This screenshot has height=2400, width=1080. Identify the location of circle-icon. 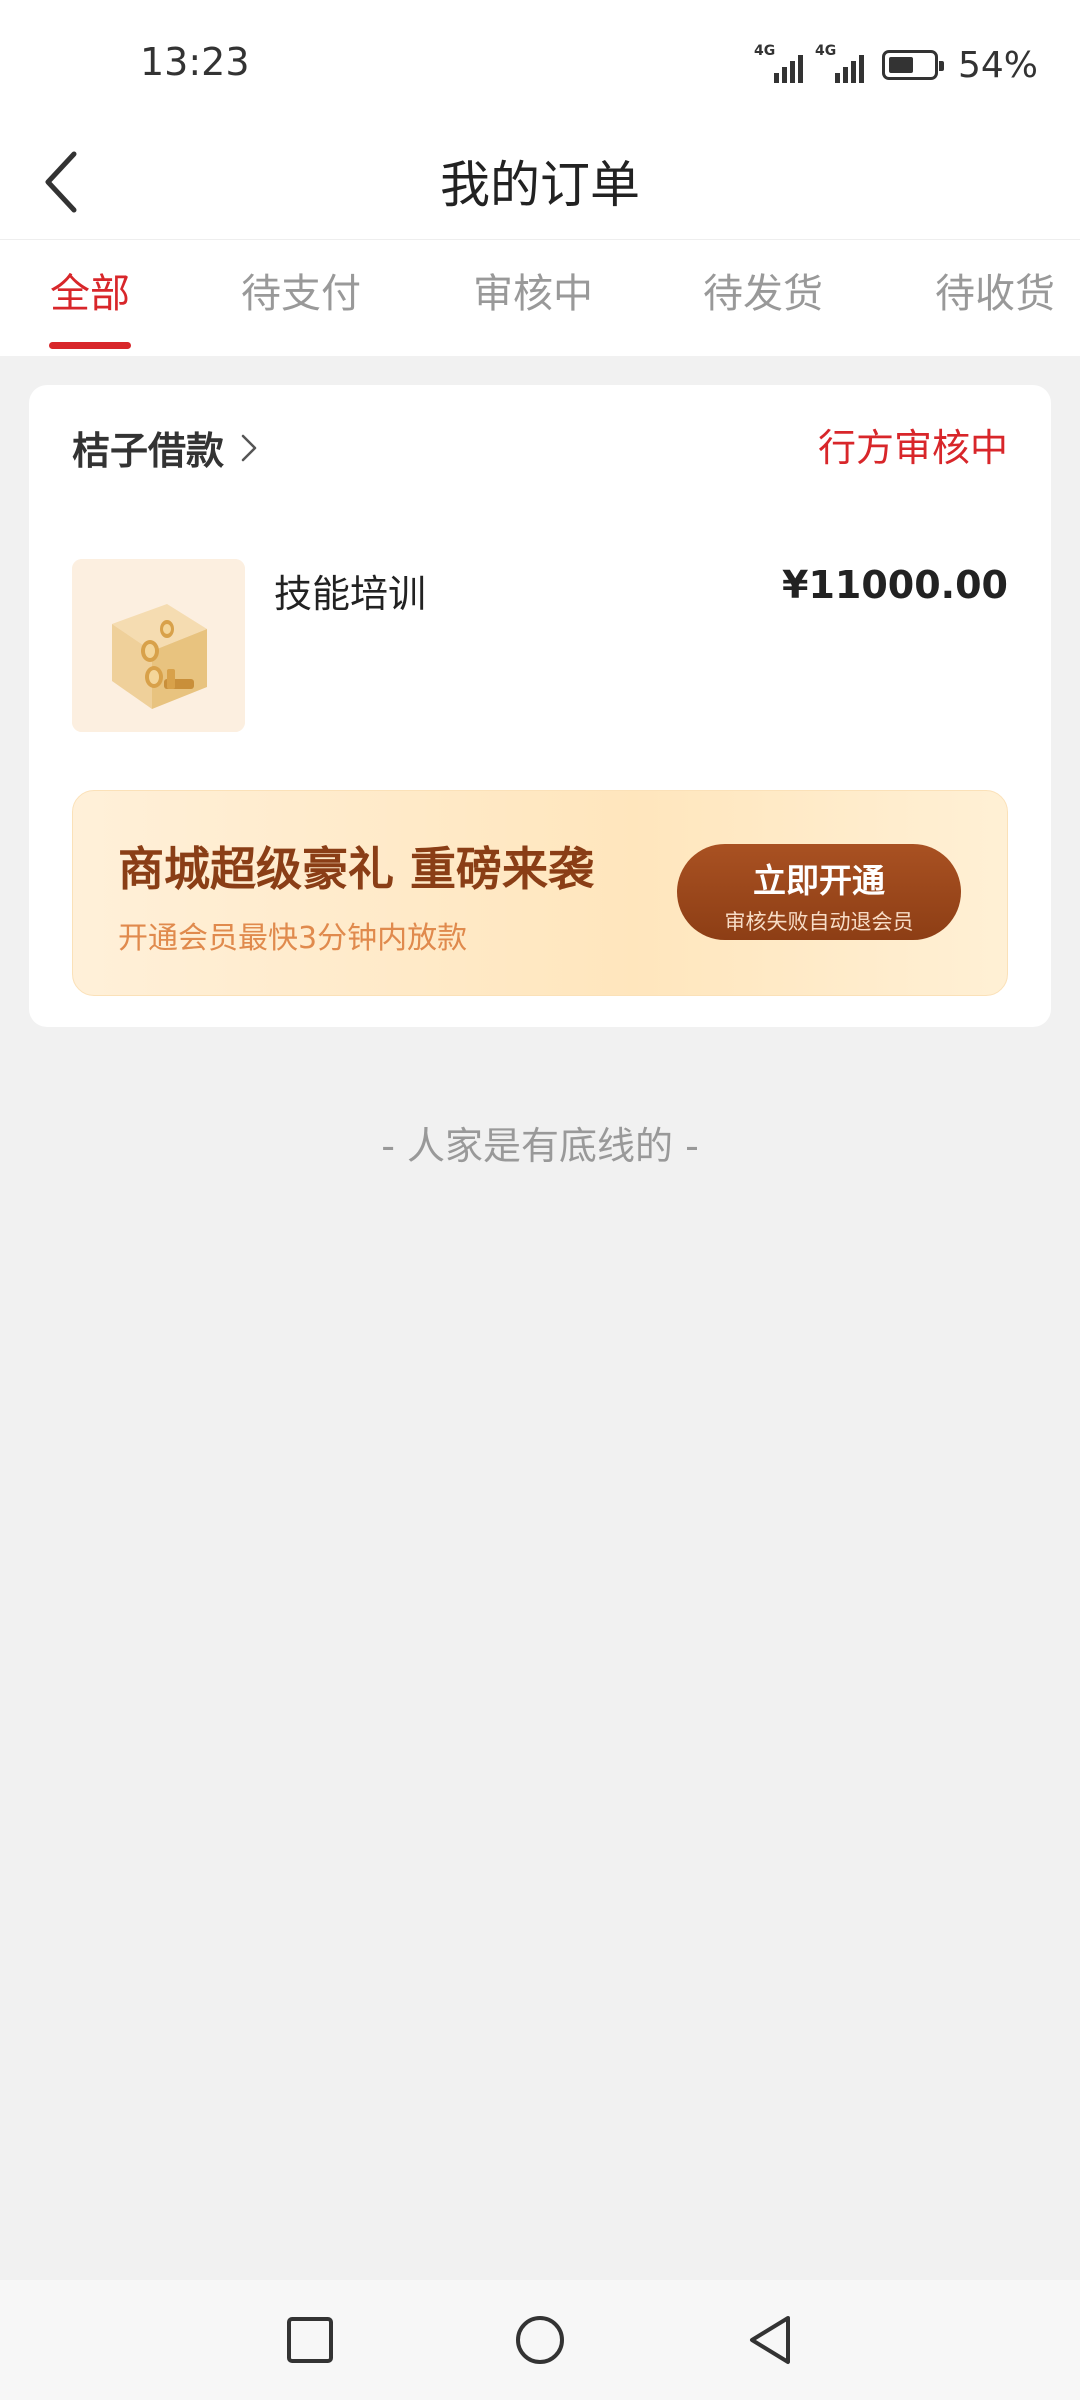
(540, 2340).